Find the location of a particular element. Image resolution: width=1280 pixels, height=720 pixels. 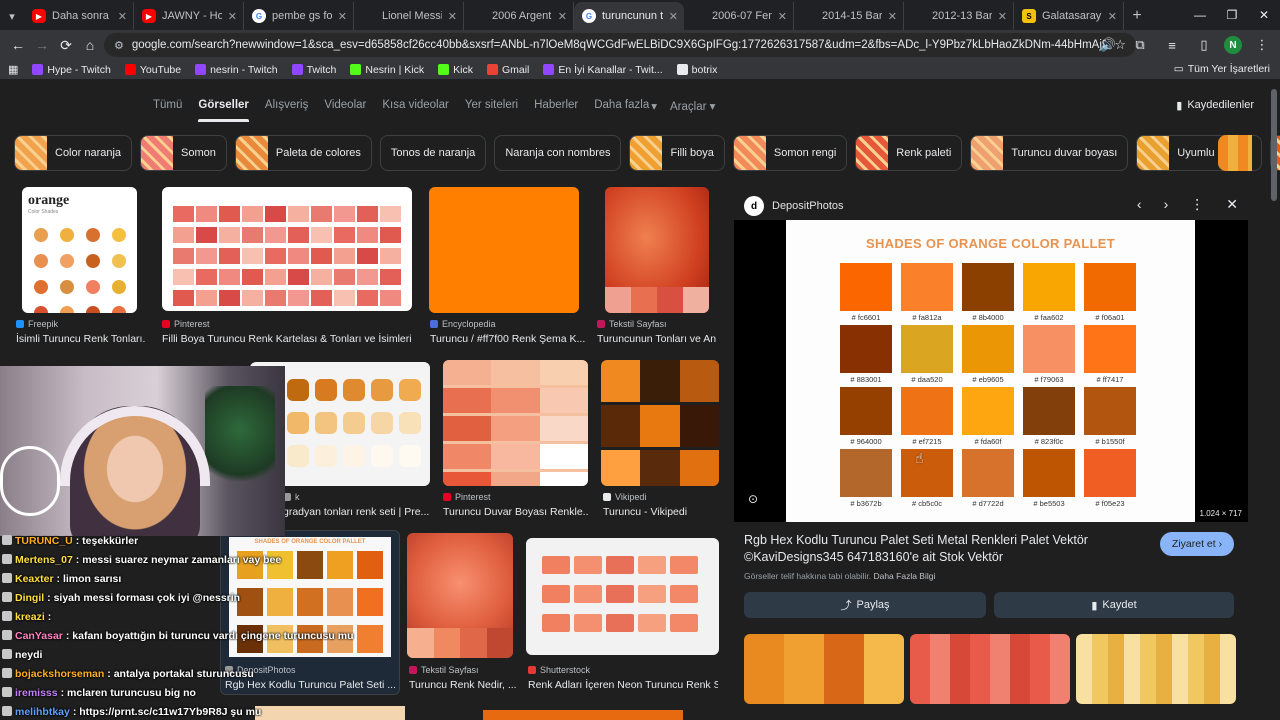

bookmark-item: Hype - Twitch is located at coordinates (71, 70).